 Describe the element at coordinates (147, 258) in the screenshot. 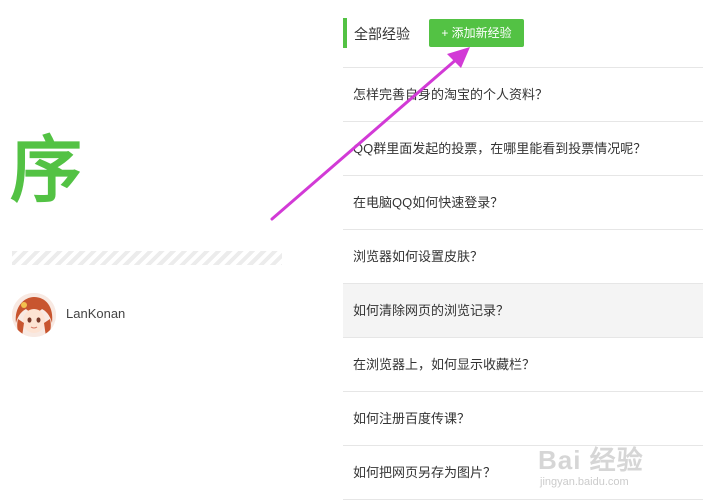

I see `decorative-stripe` at that location.